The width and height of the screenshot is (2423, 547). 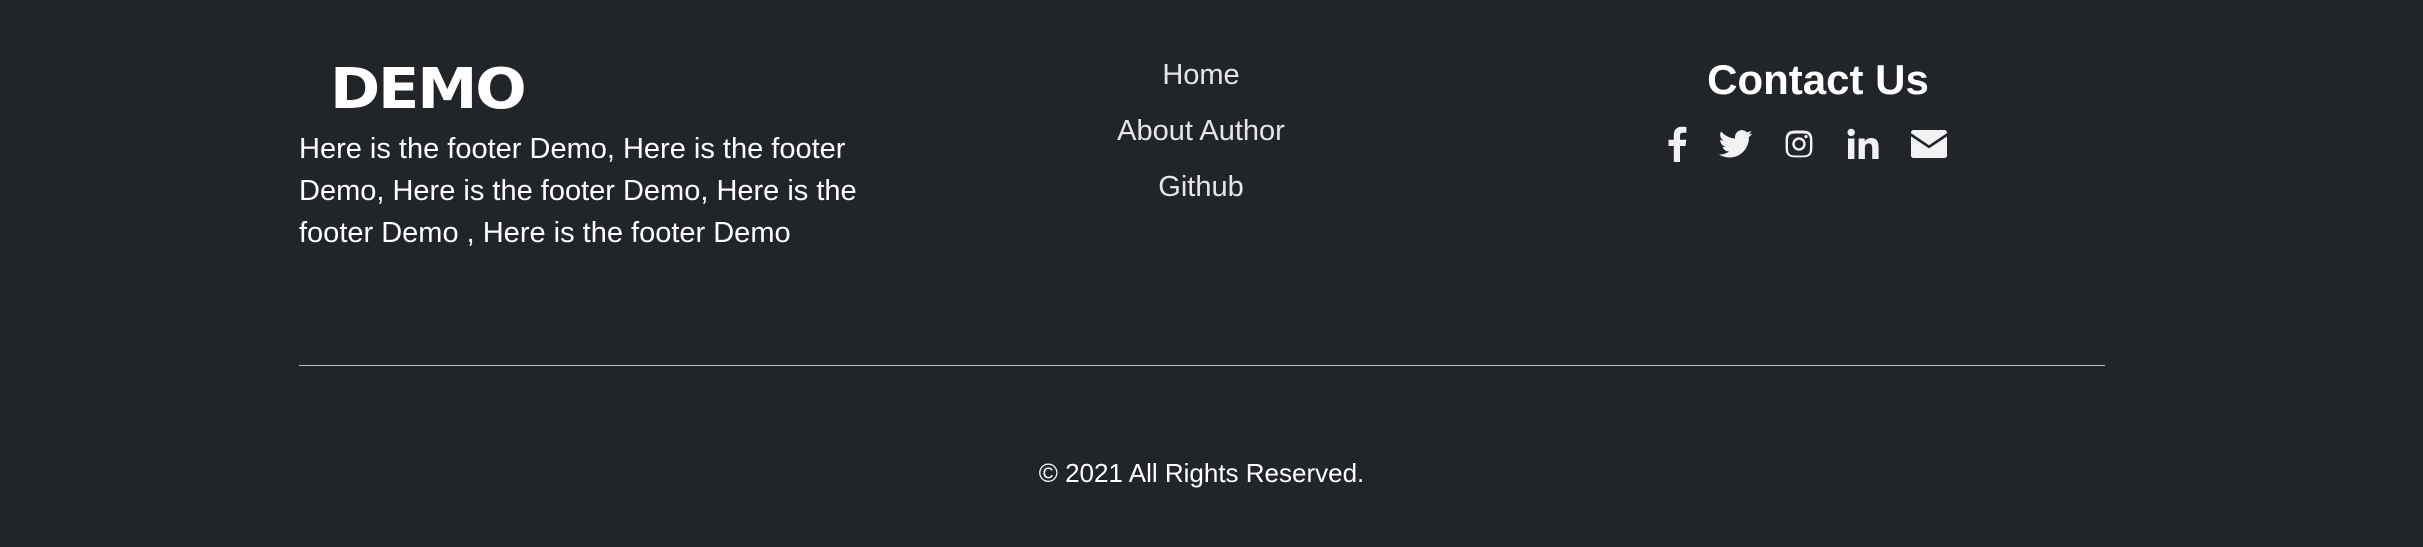 What do you see at coordinates (1201, 194) in the screenshot?
I see `nav-link-github: Github` at bounding box center [1201, 194].